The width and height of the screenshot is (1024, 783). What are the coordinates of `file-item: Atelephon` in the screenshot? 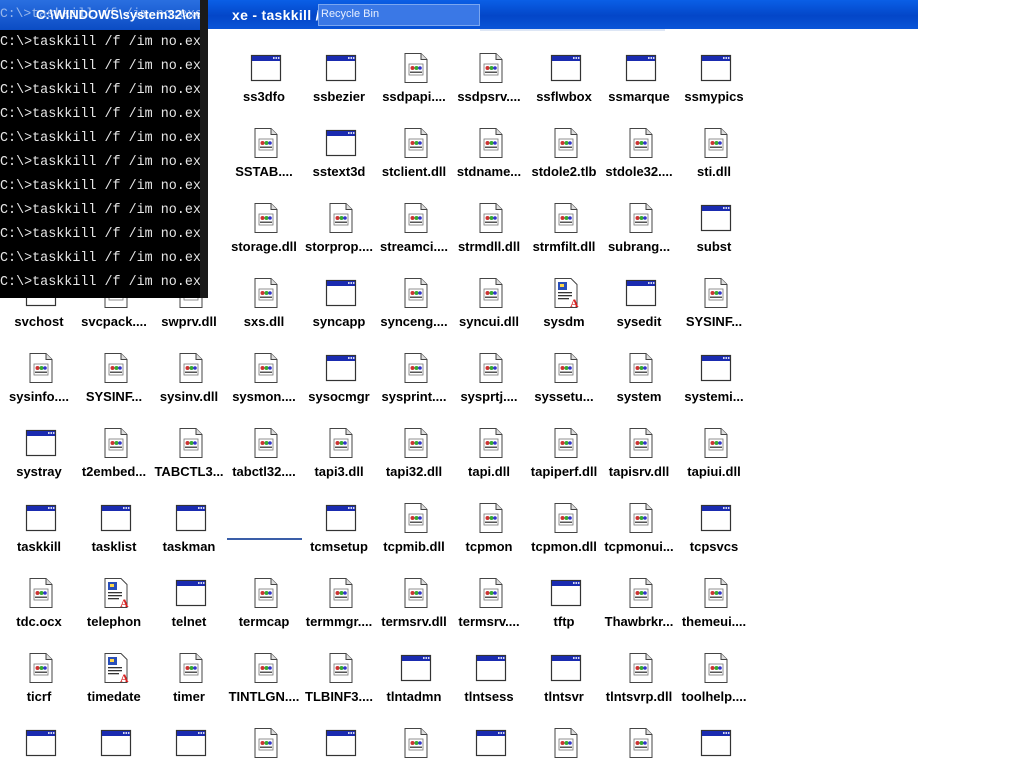 It's located at (114, 605).